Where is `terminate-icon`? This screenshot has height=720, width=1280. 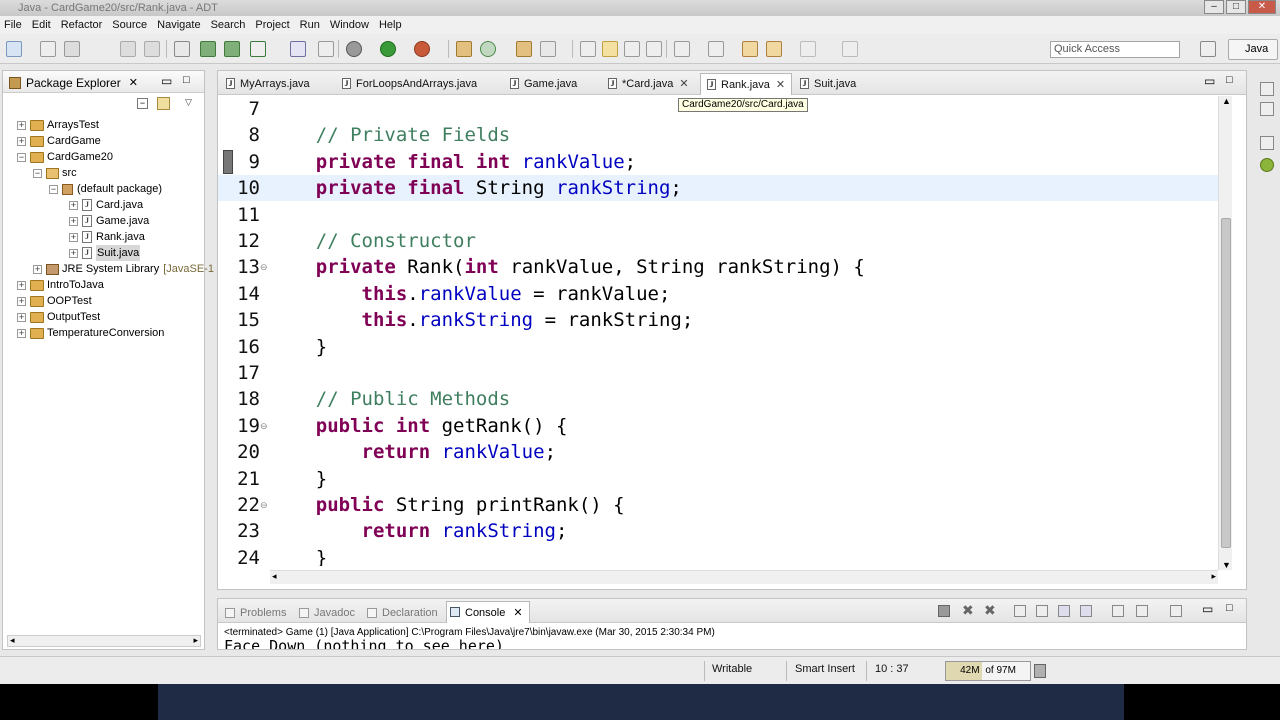
terminate-icon is located at coordinates (944, 611).